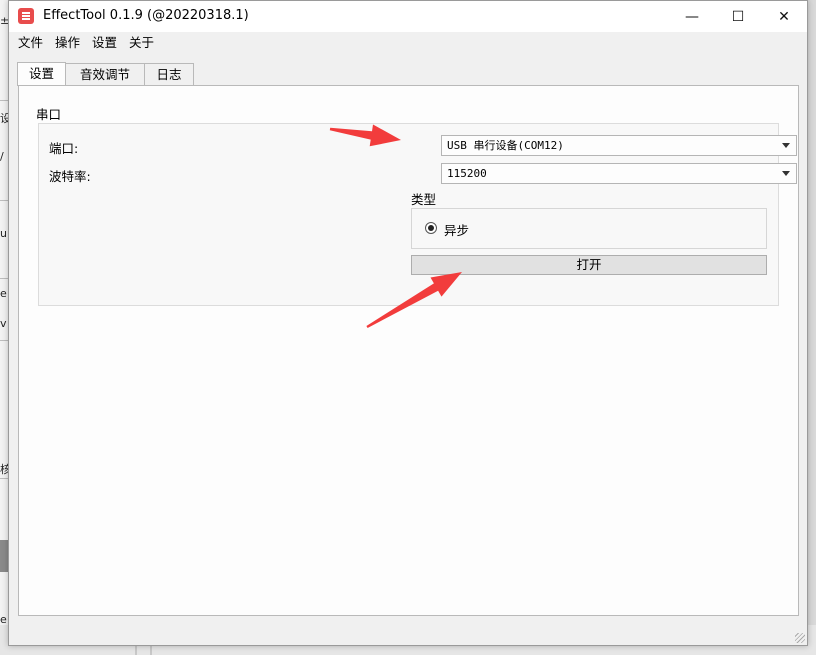  I want to click on title-bar: EffectTool 0.1.9 (@20220318.1) — ☐ ✕, so click(408, 16).